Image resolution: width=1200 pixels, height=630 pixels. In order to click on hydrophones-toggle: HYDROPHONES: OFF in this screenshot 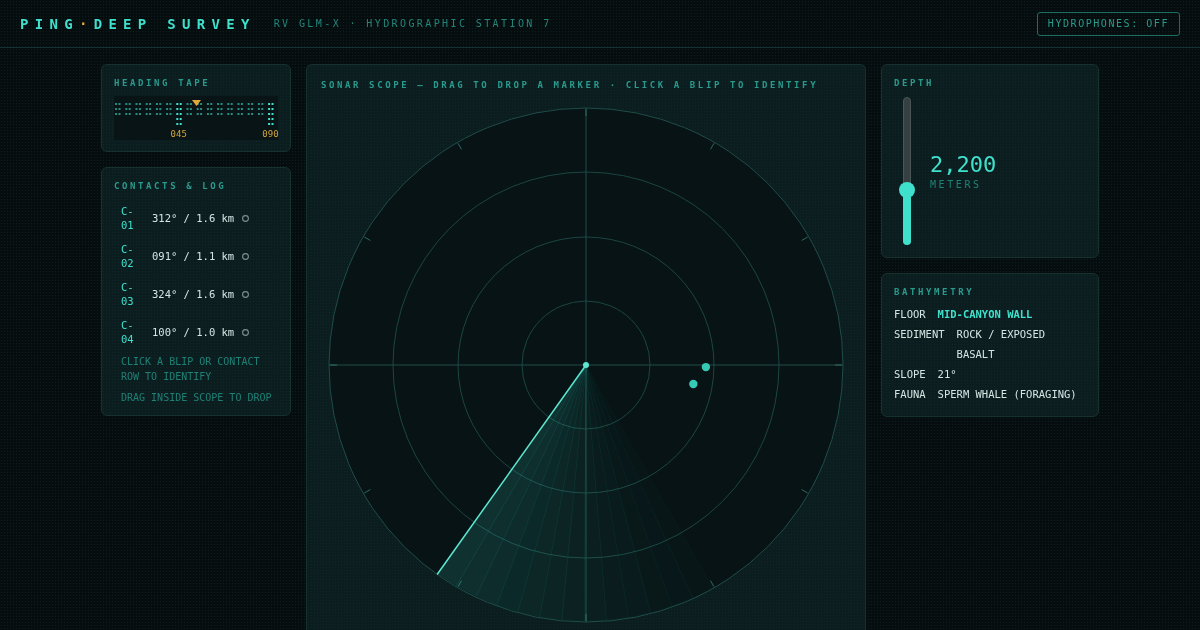, I will do `click(1108, 23)`.